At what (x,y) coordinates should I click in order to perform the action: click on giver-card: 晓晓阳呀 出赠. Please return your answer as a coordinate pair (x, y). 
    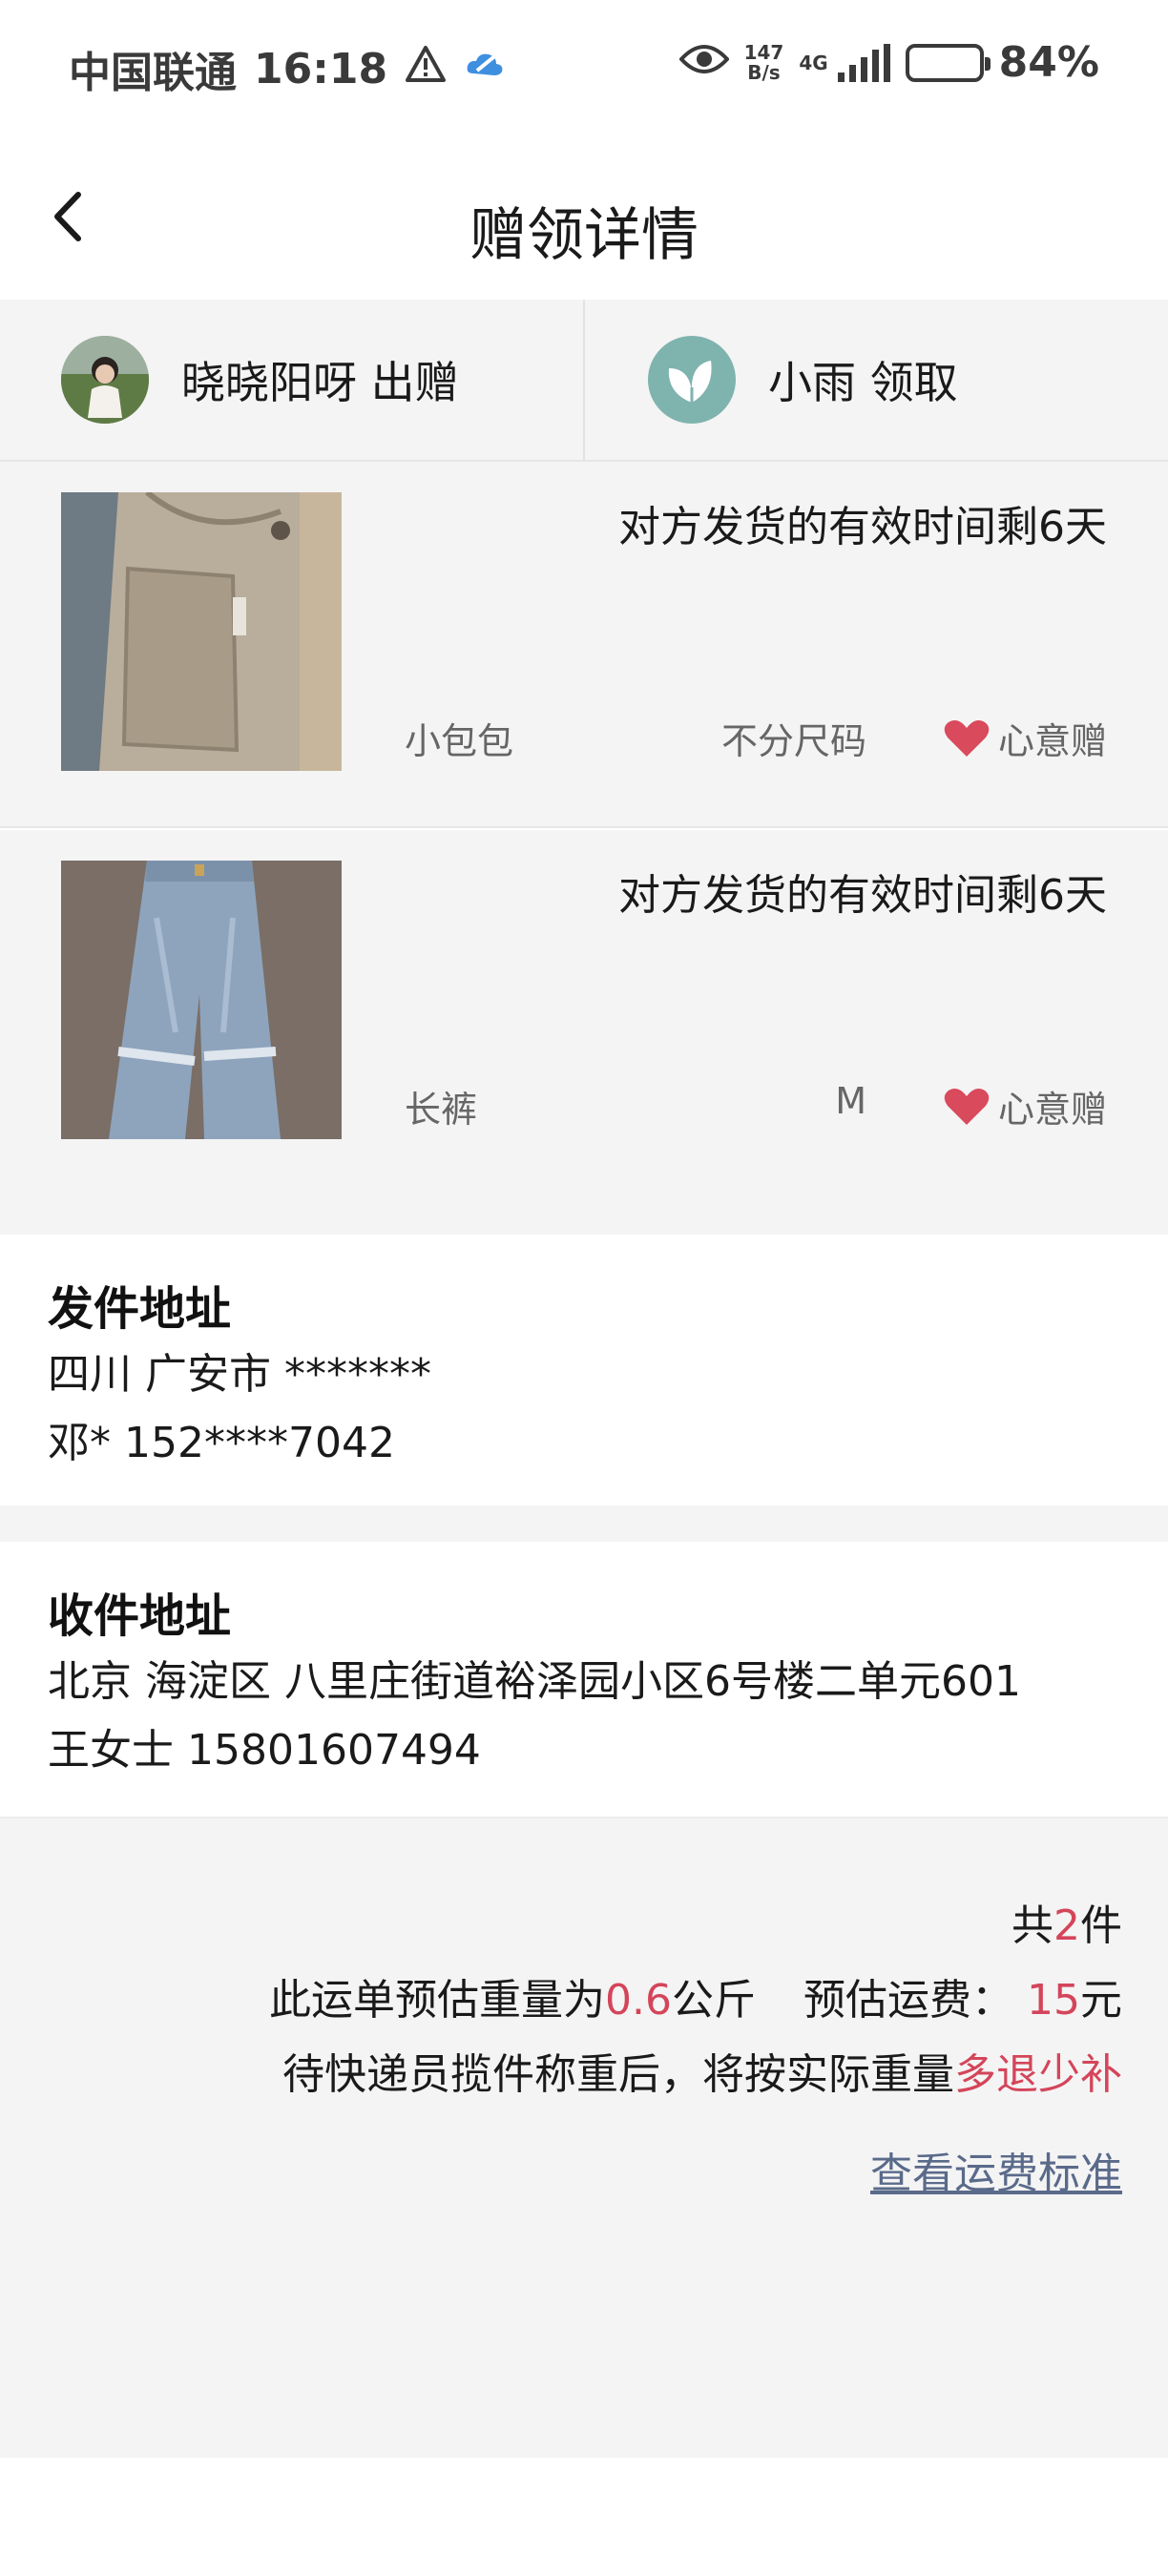
    Looking at the image, I should click on (291, 380).